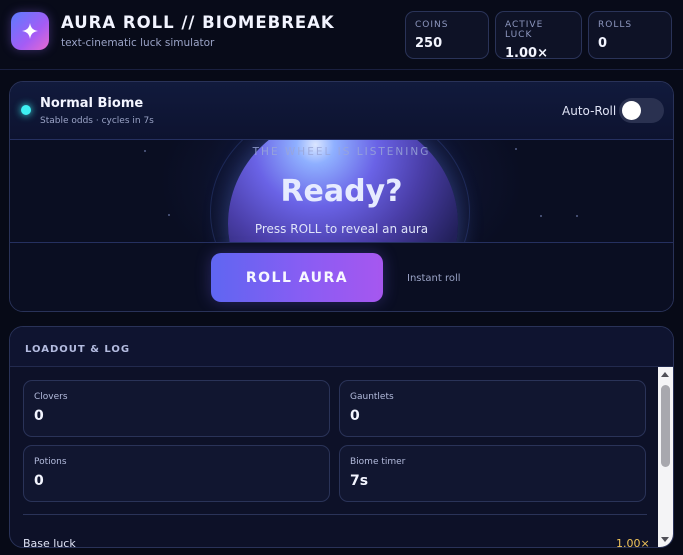 Image resolution: width=683 pixels, height=555 pixels. I want to click on stage-headline: Ready?, so click(341, 191).